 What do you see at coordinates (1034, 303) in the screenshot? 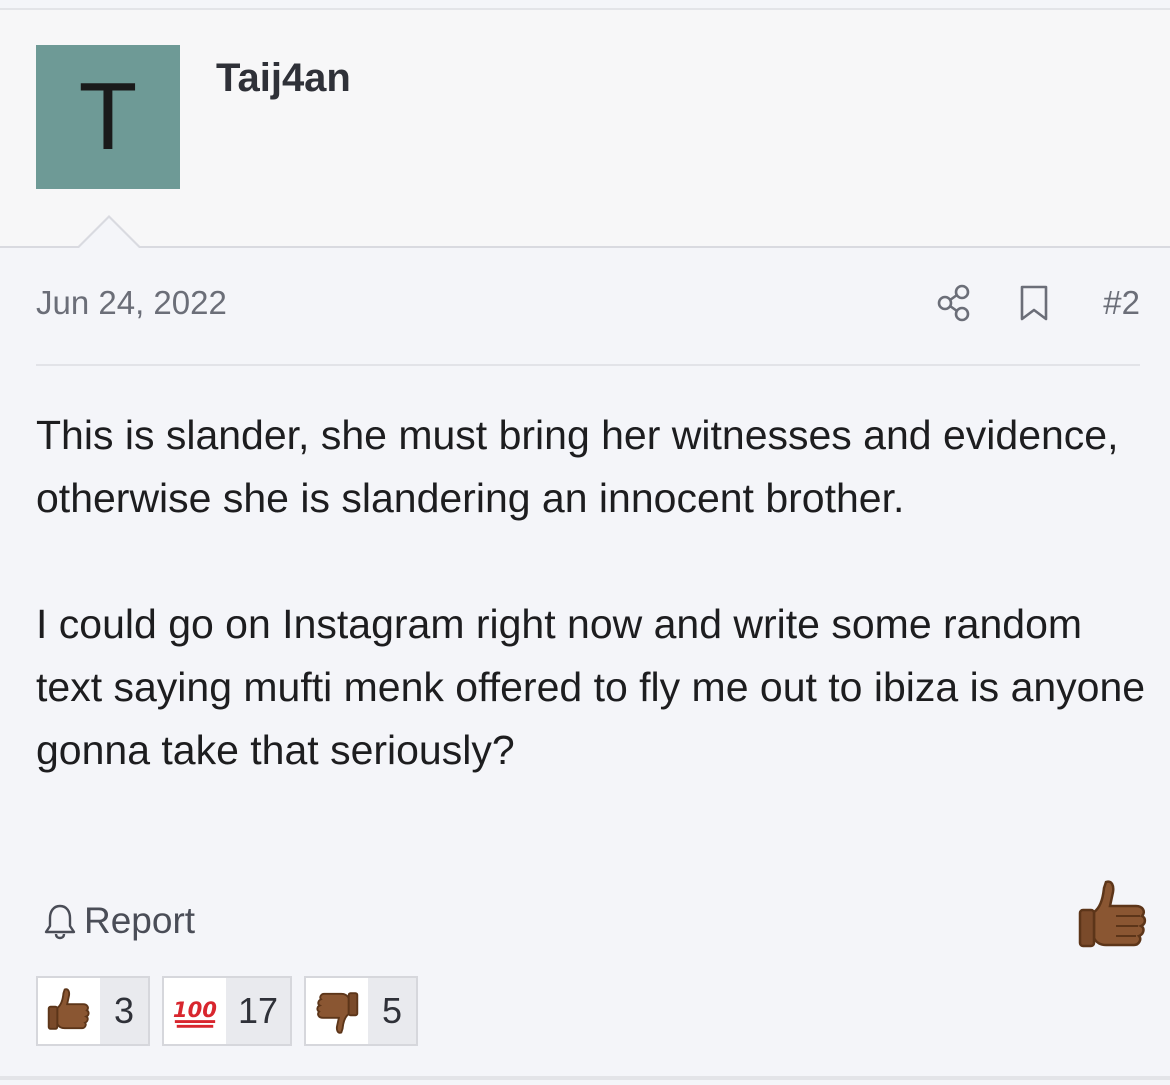
I see `bookmark-icon` at bounding box center [1034, 303].